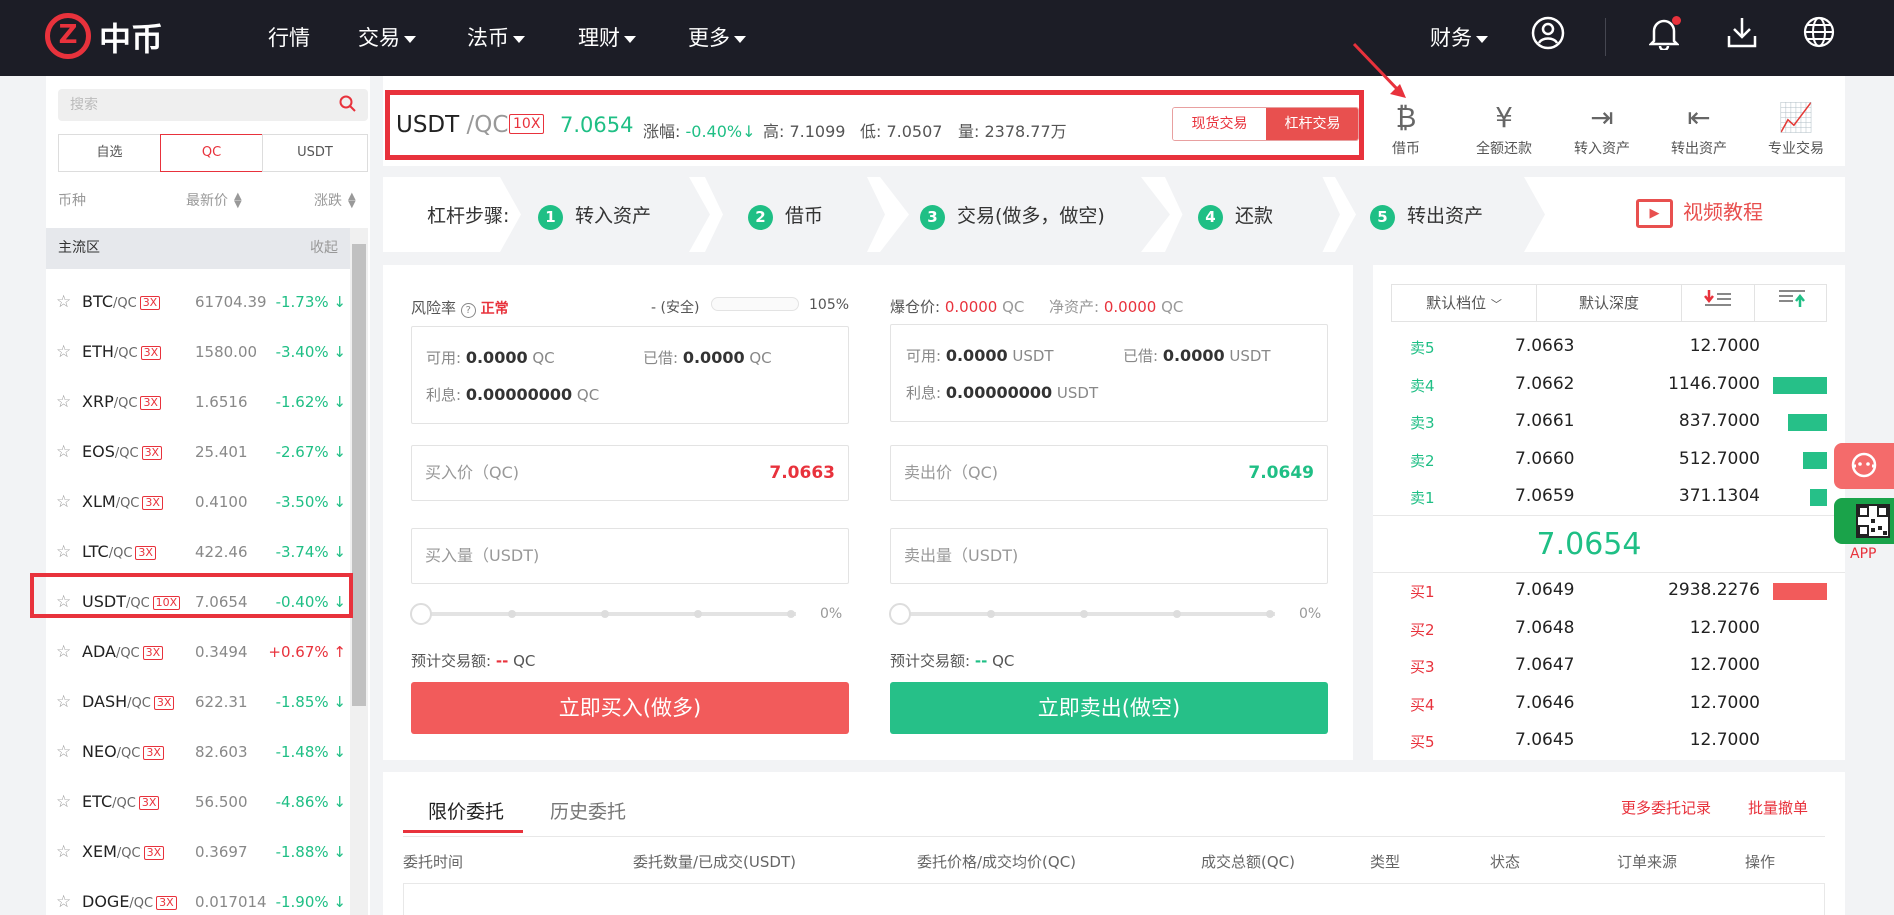 This screenshot has width=1894, height=915. I want to click on sell-price-input: 卖出价（QC) 7.0649, so click(1109, 473).